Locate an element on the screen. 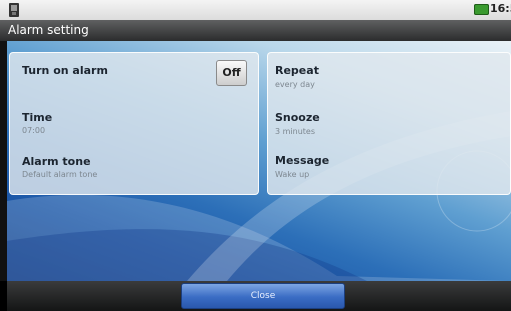  usb-debug-icon is located at coordinates (14, 10).